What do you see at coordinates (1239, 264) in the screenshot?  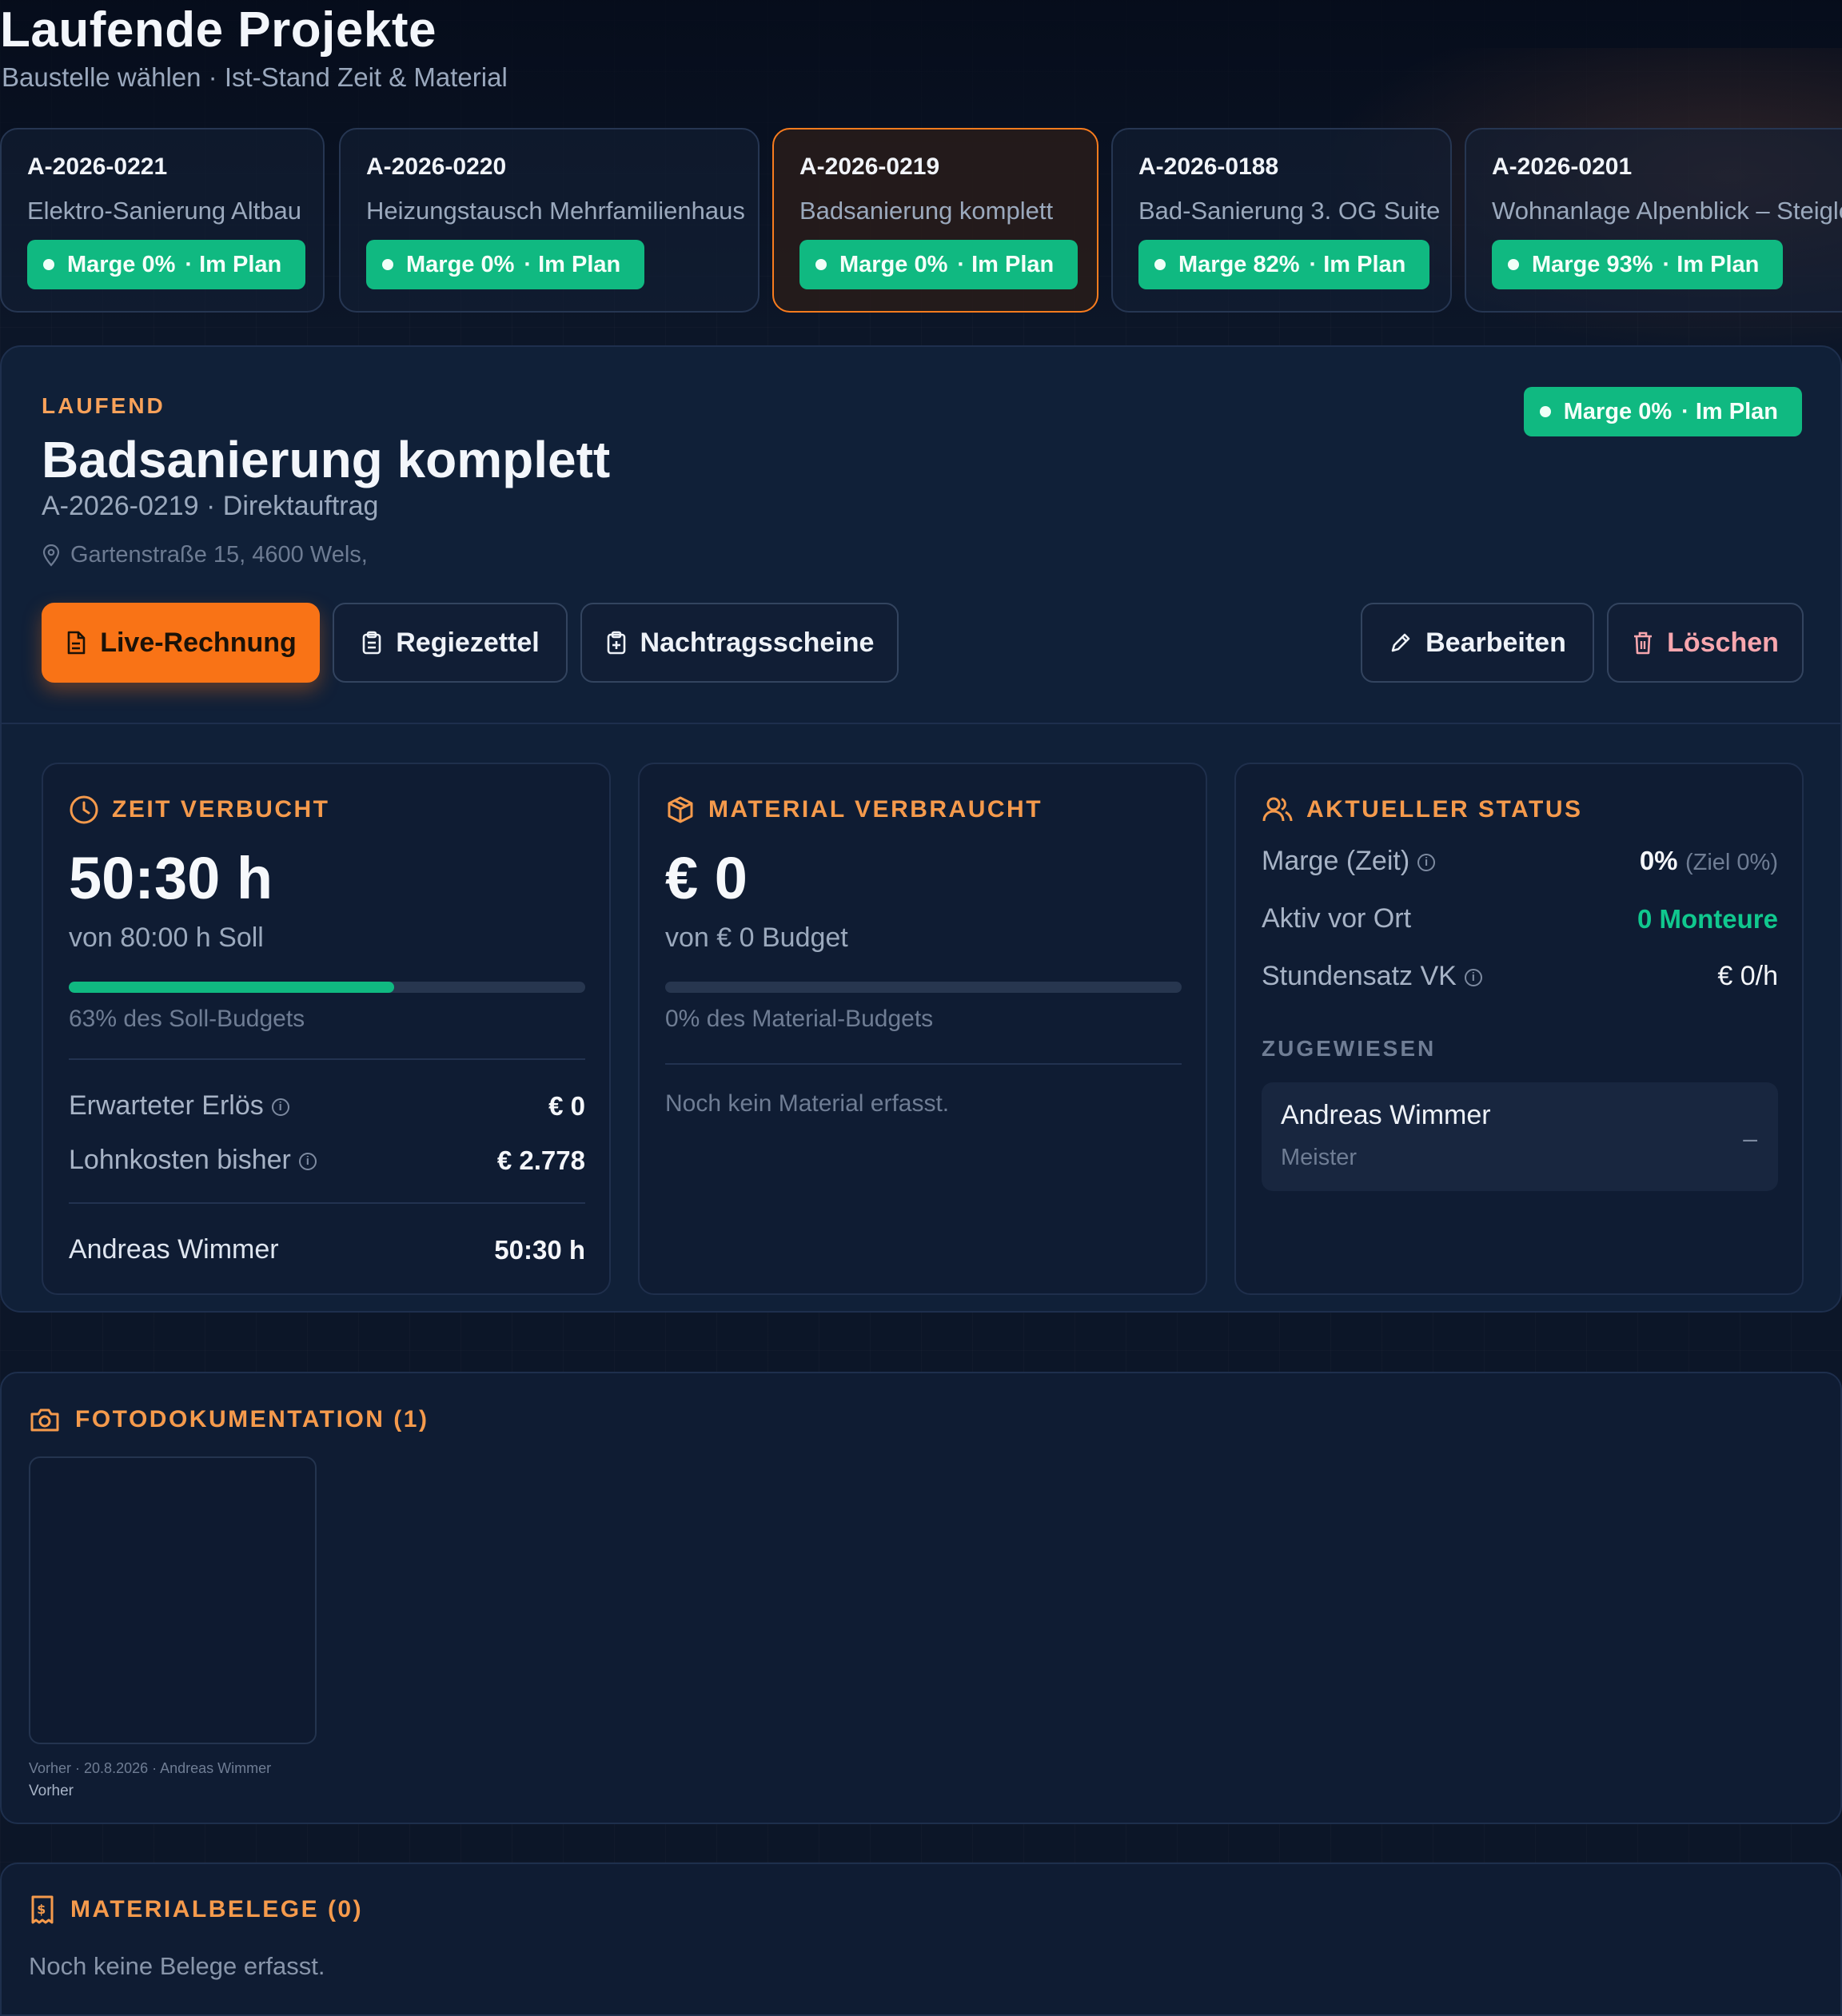 I see `margin-text: Marge 82%` at bounding box center [1239, 264].